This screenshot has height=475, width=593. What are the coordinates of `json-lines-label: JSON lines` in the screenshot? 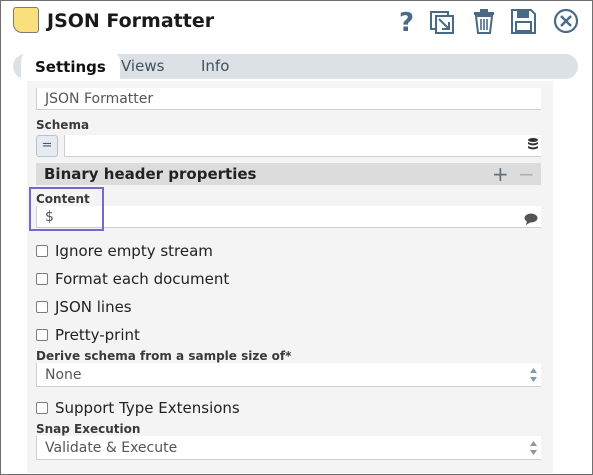 It's located at (93, 307).